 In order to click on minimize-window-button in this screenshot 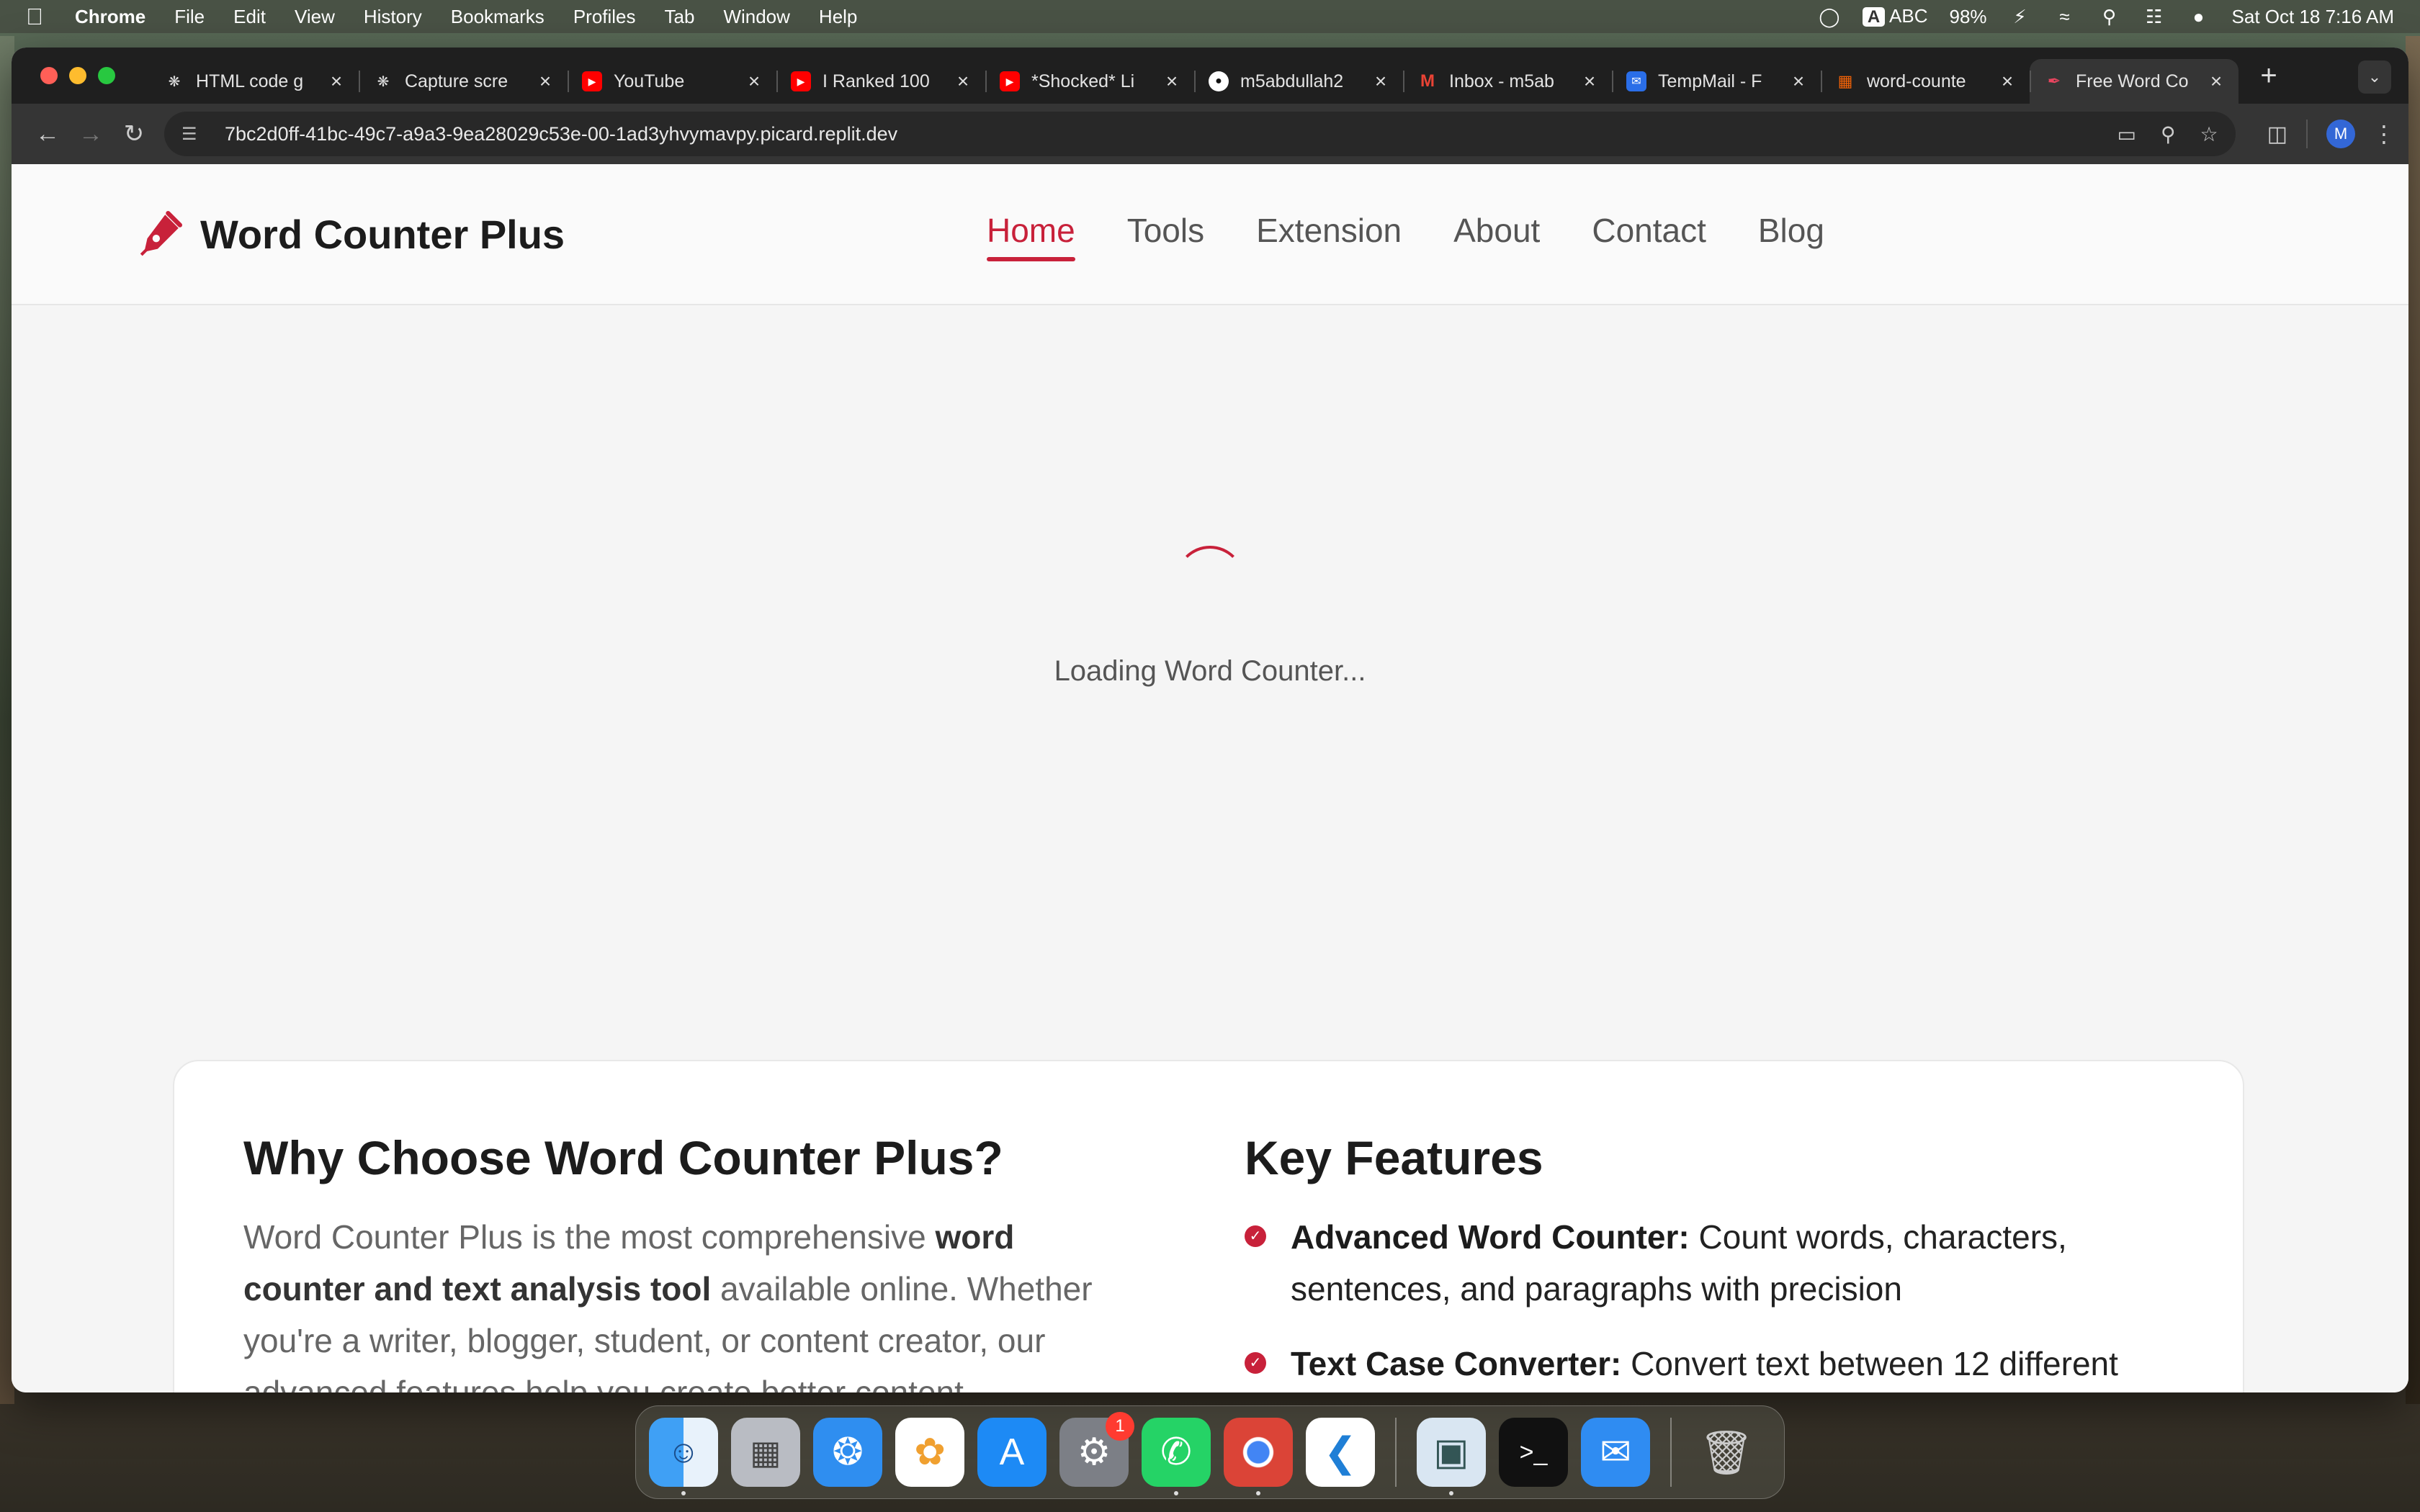, I will do `click(77, 75)`.